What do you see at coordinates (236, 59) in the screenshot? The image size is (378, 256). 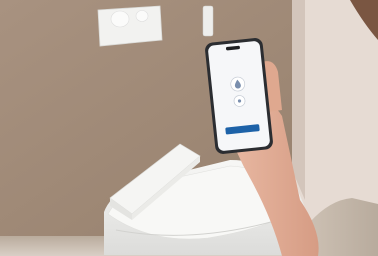 I see `app-title` at bounding box center [236, 59].